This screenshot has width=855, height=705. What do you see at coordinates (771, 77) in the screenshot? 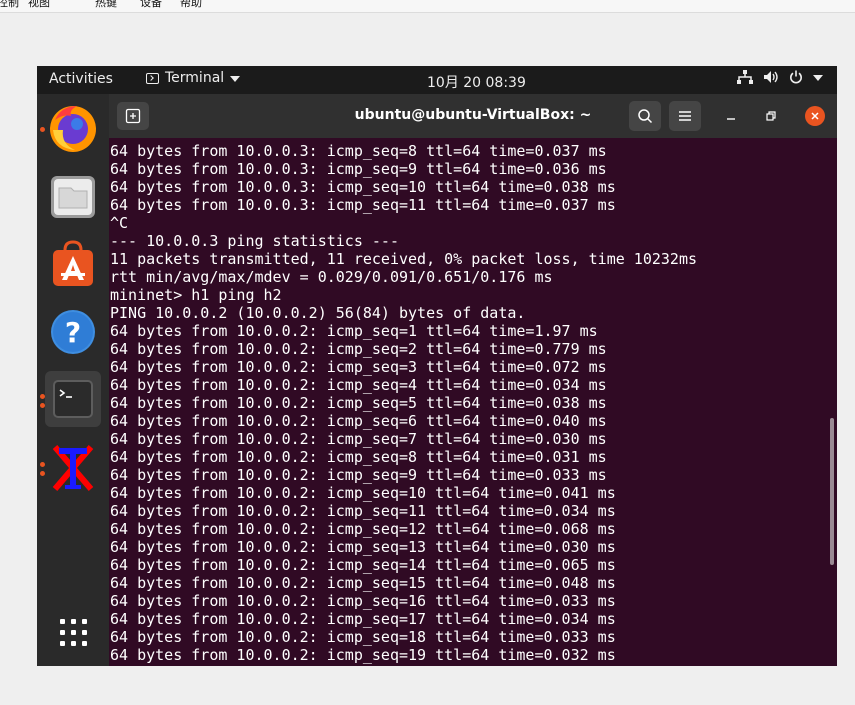
I see `volume-icon` at bounding box center [771, 77].